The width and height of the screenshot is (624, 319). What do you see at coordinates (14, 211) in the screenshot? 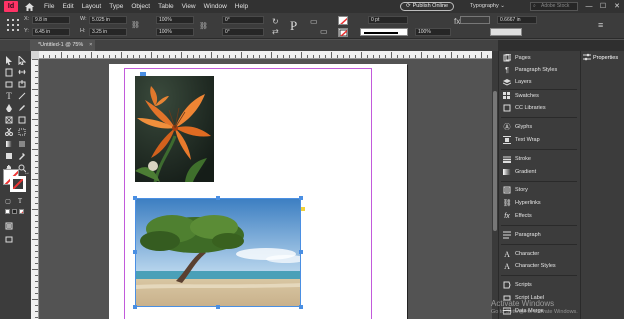
I see `apply-gradient-icon` at bounding box center [14, 211].